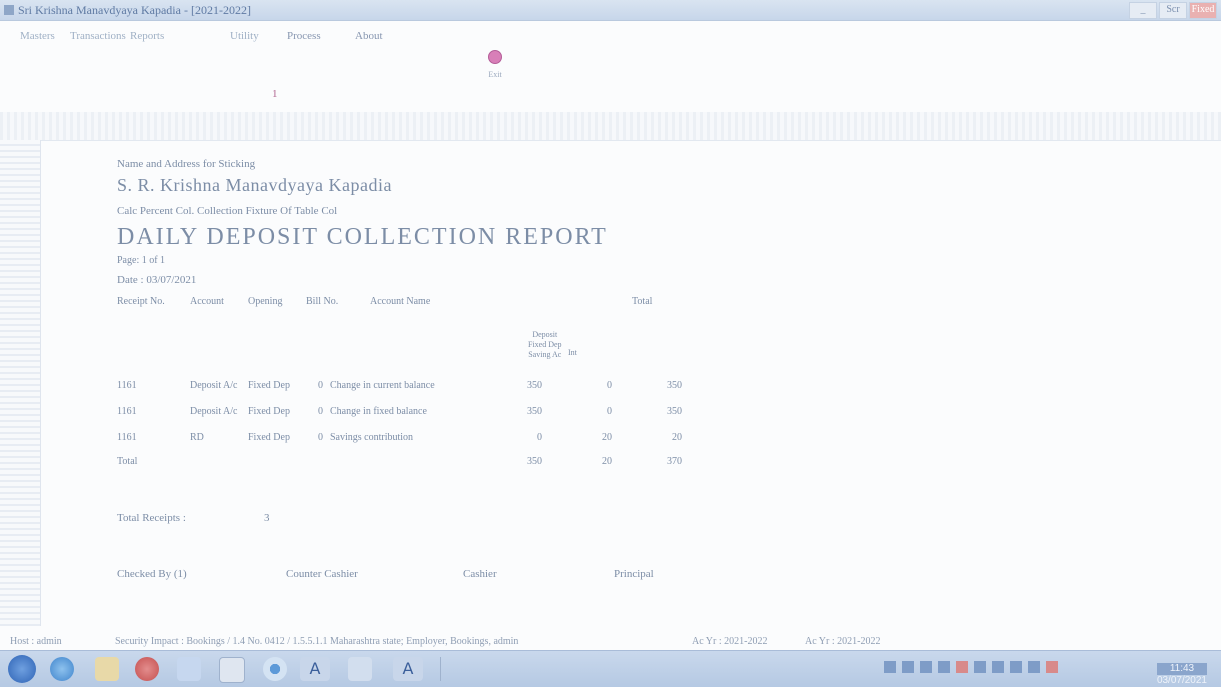 Image resolution: width=1221 pixels, height=687 pixels. I want to click on row-total: 20, so click(677, 437).